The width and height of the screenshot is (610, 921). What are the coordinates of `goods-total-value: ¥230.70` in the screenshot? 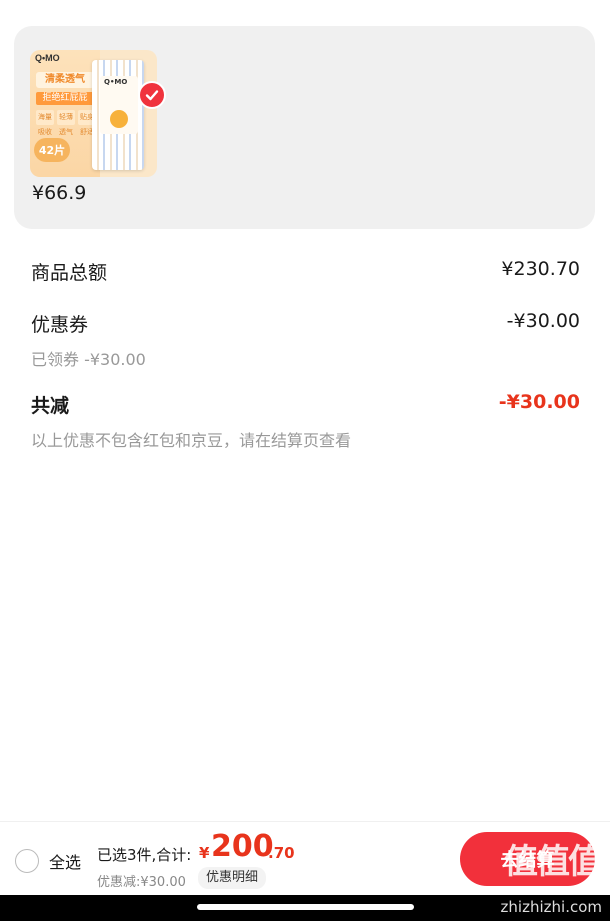 It's located at (540, 269).